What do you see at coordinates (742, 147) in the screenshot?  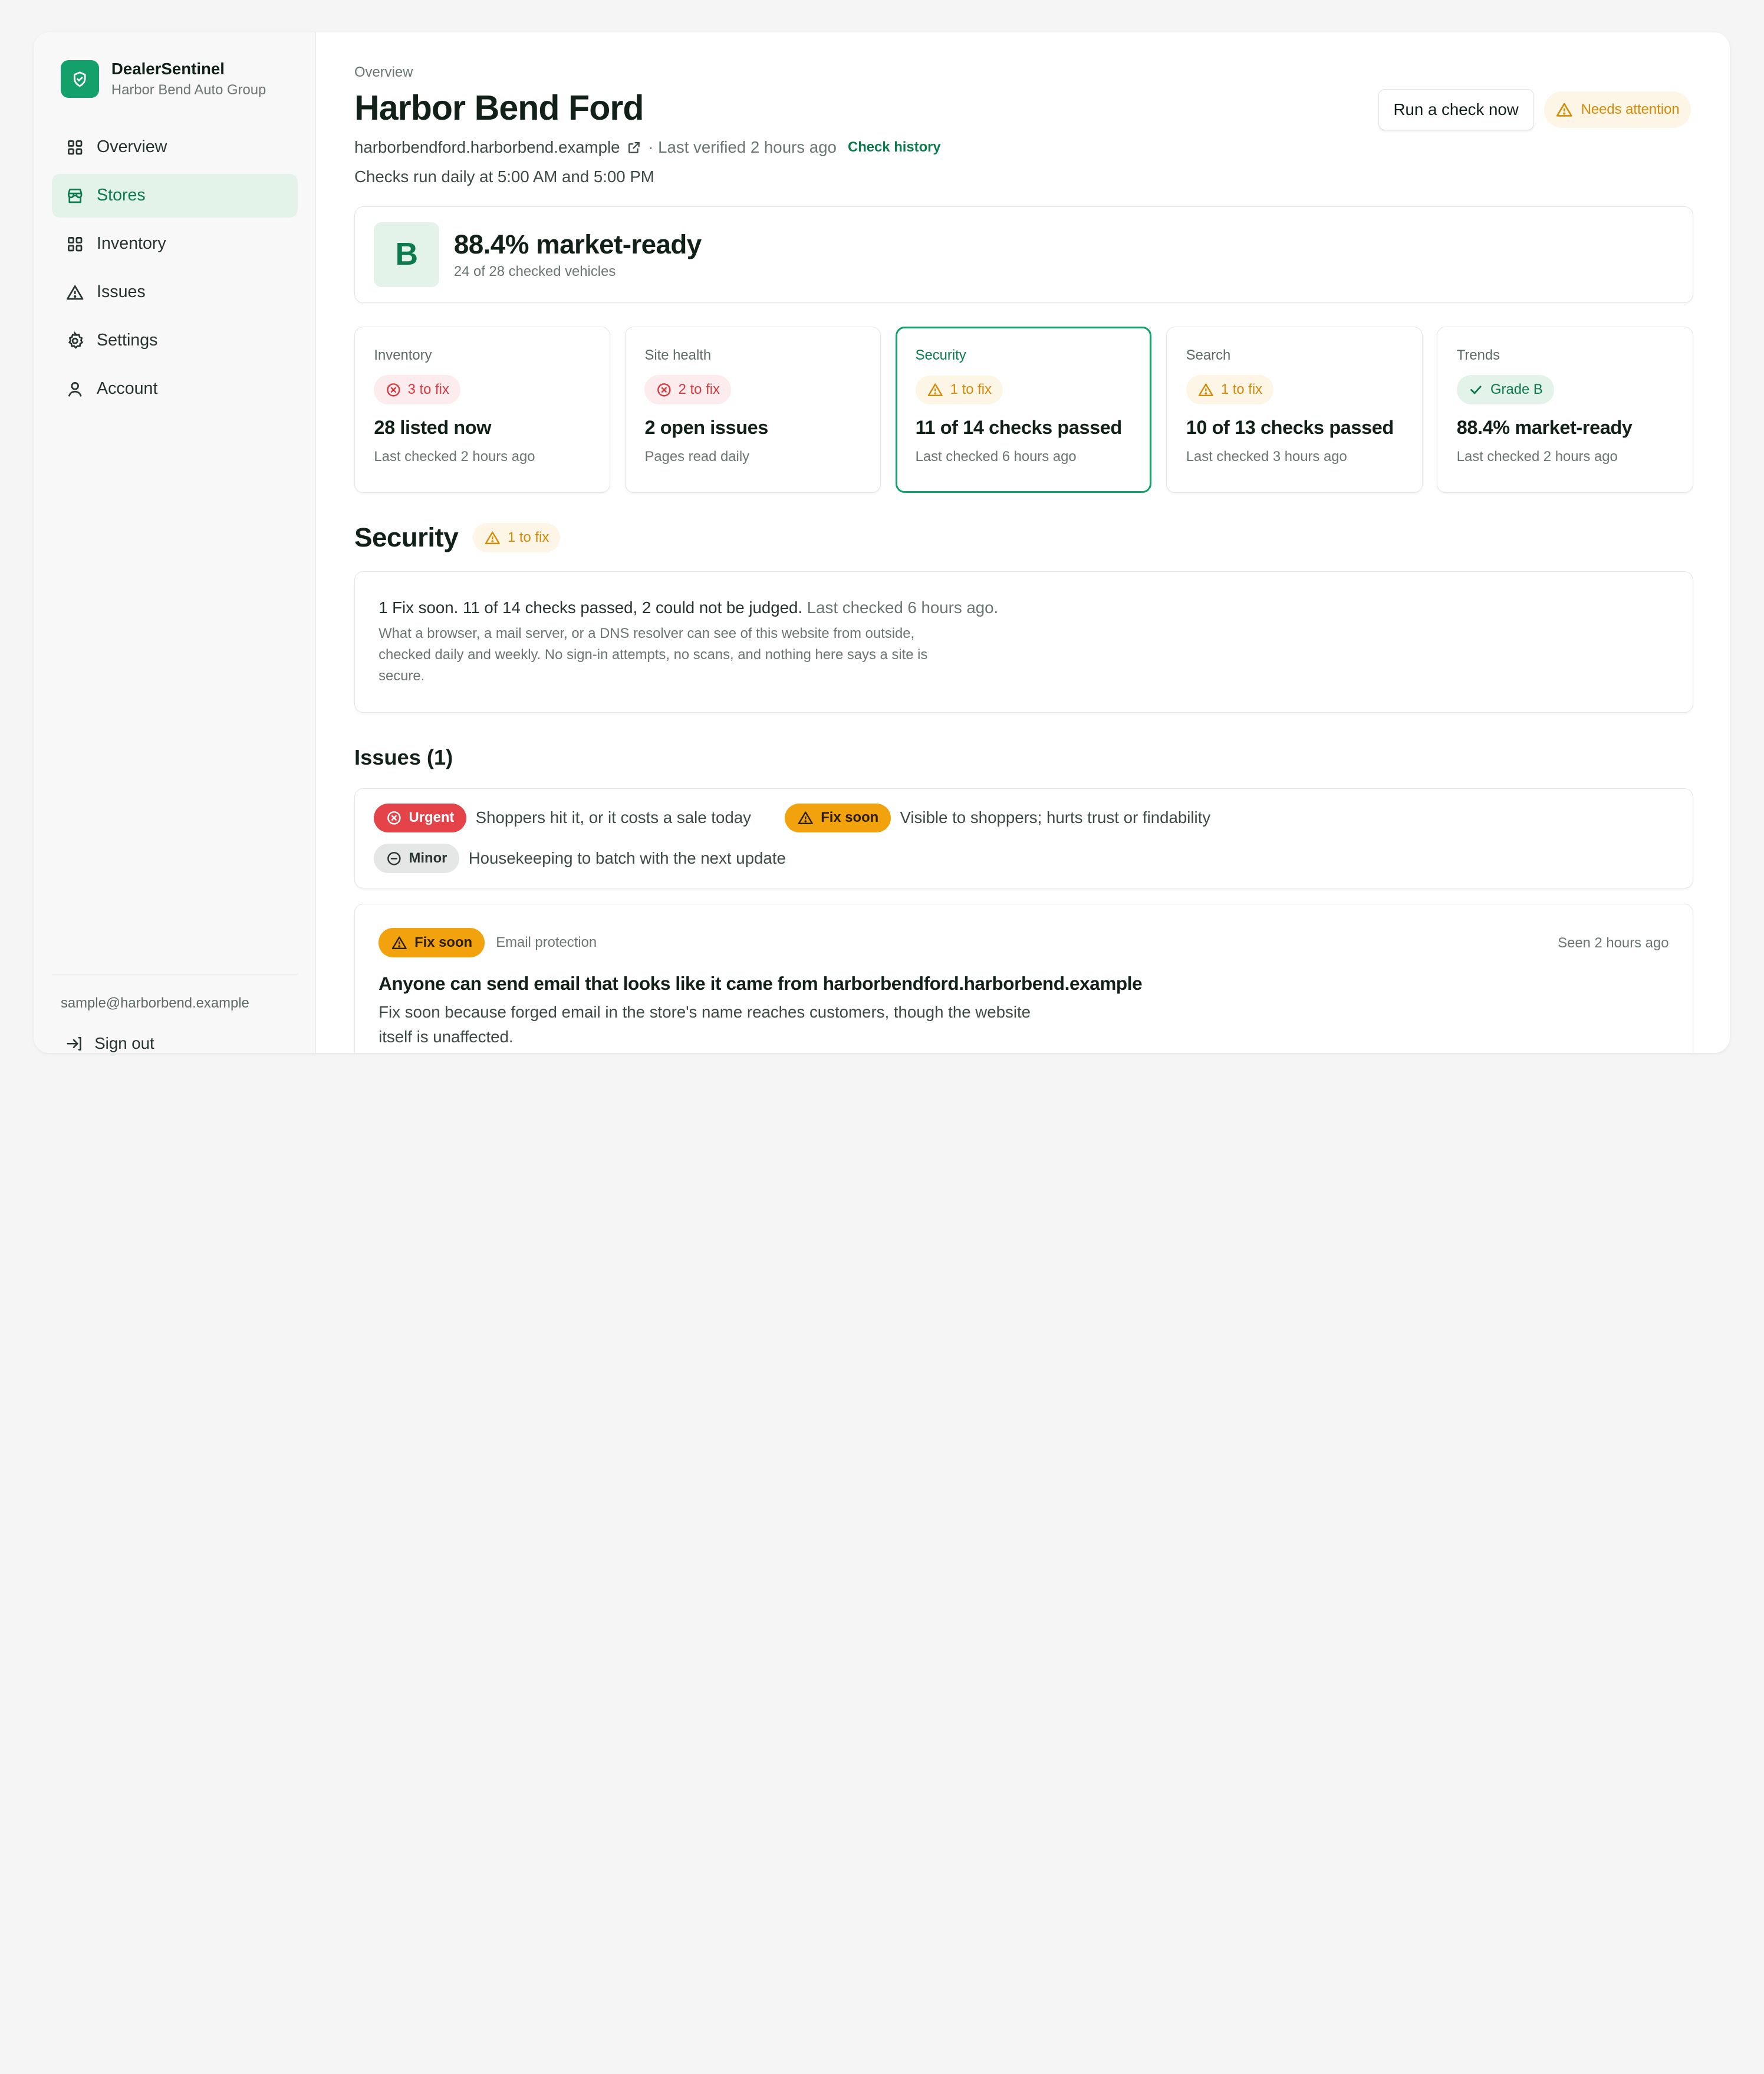 I see `last-verified: · Last verified 2 hours ago` at bounding box center [742, 147].